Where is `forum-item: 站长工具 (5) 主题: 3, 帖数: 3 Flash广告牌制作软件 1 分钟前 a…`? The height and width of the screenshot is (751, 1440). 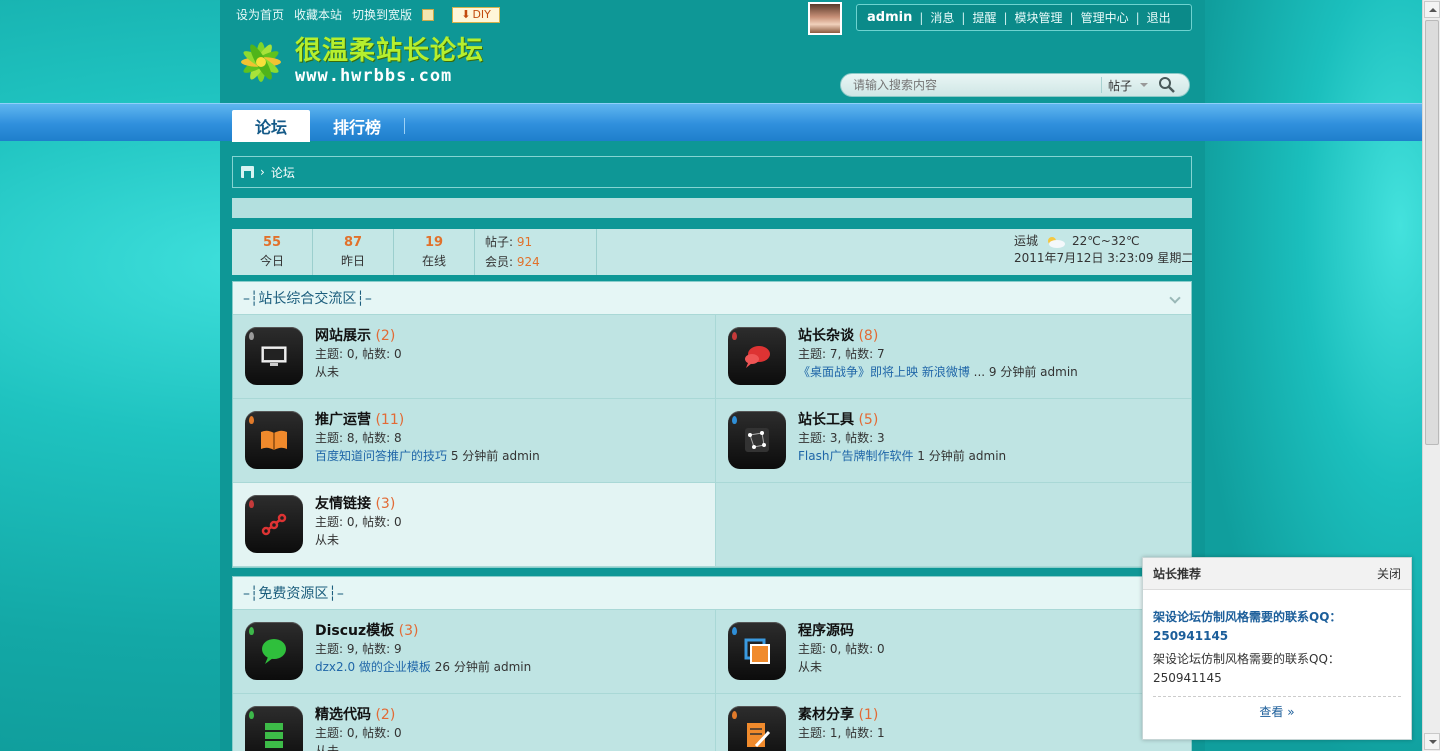
forum-item: 站长工具 (5) 主题: 3, 帖数: 3 Flash广告牌制作软件 1 分钟前 a… is located at coordinates (953, 441).